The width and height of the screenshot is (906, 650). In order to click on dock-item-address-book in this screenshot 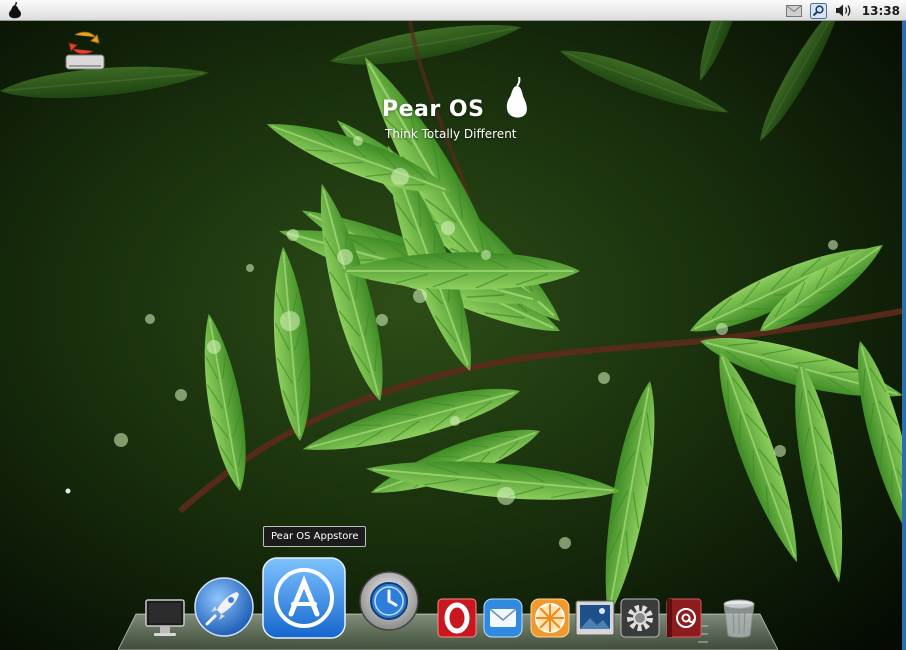, I will do `click(684, 618)`.